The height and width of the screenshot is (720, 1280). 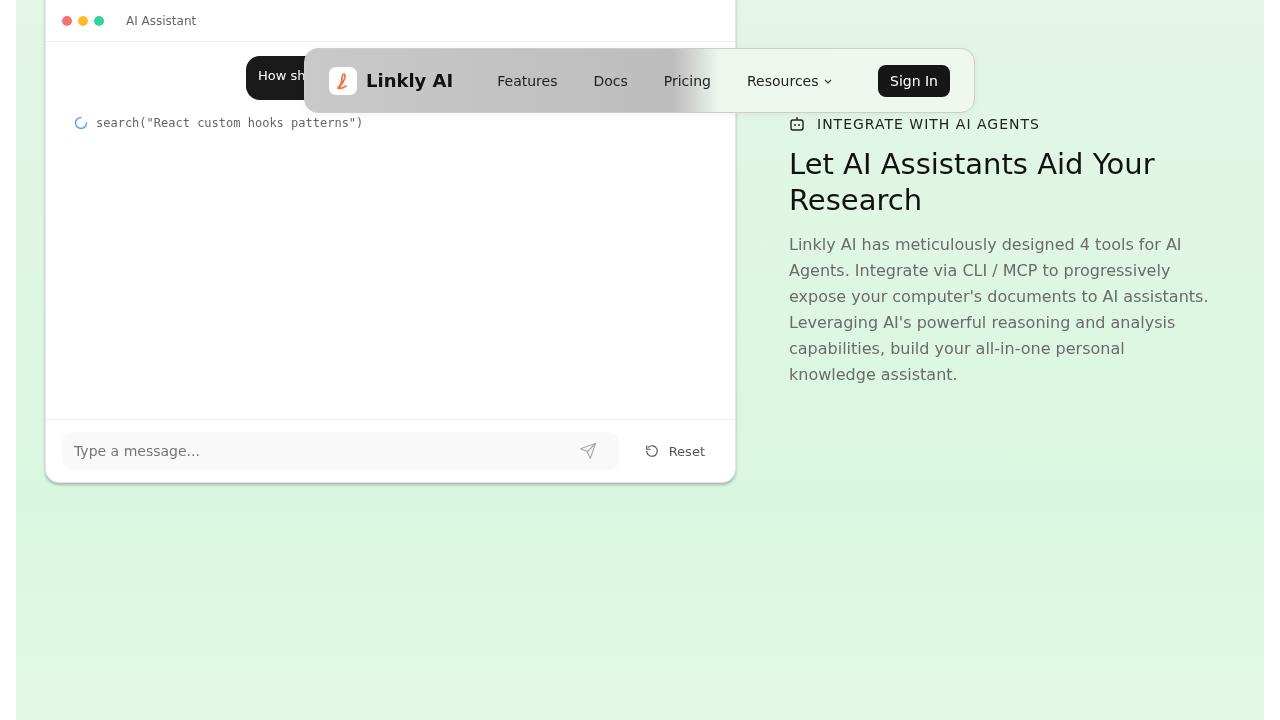 I want to click on minimize-dot-icon, so click(x=83, y=21).